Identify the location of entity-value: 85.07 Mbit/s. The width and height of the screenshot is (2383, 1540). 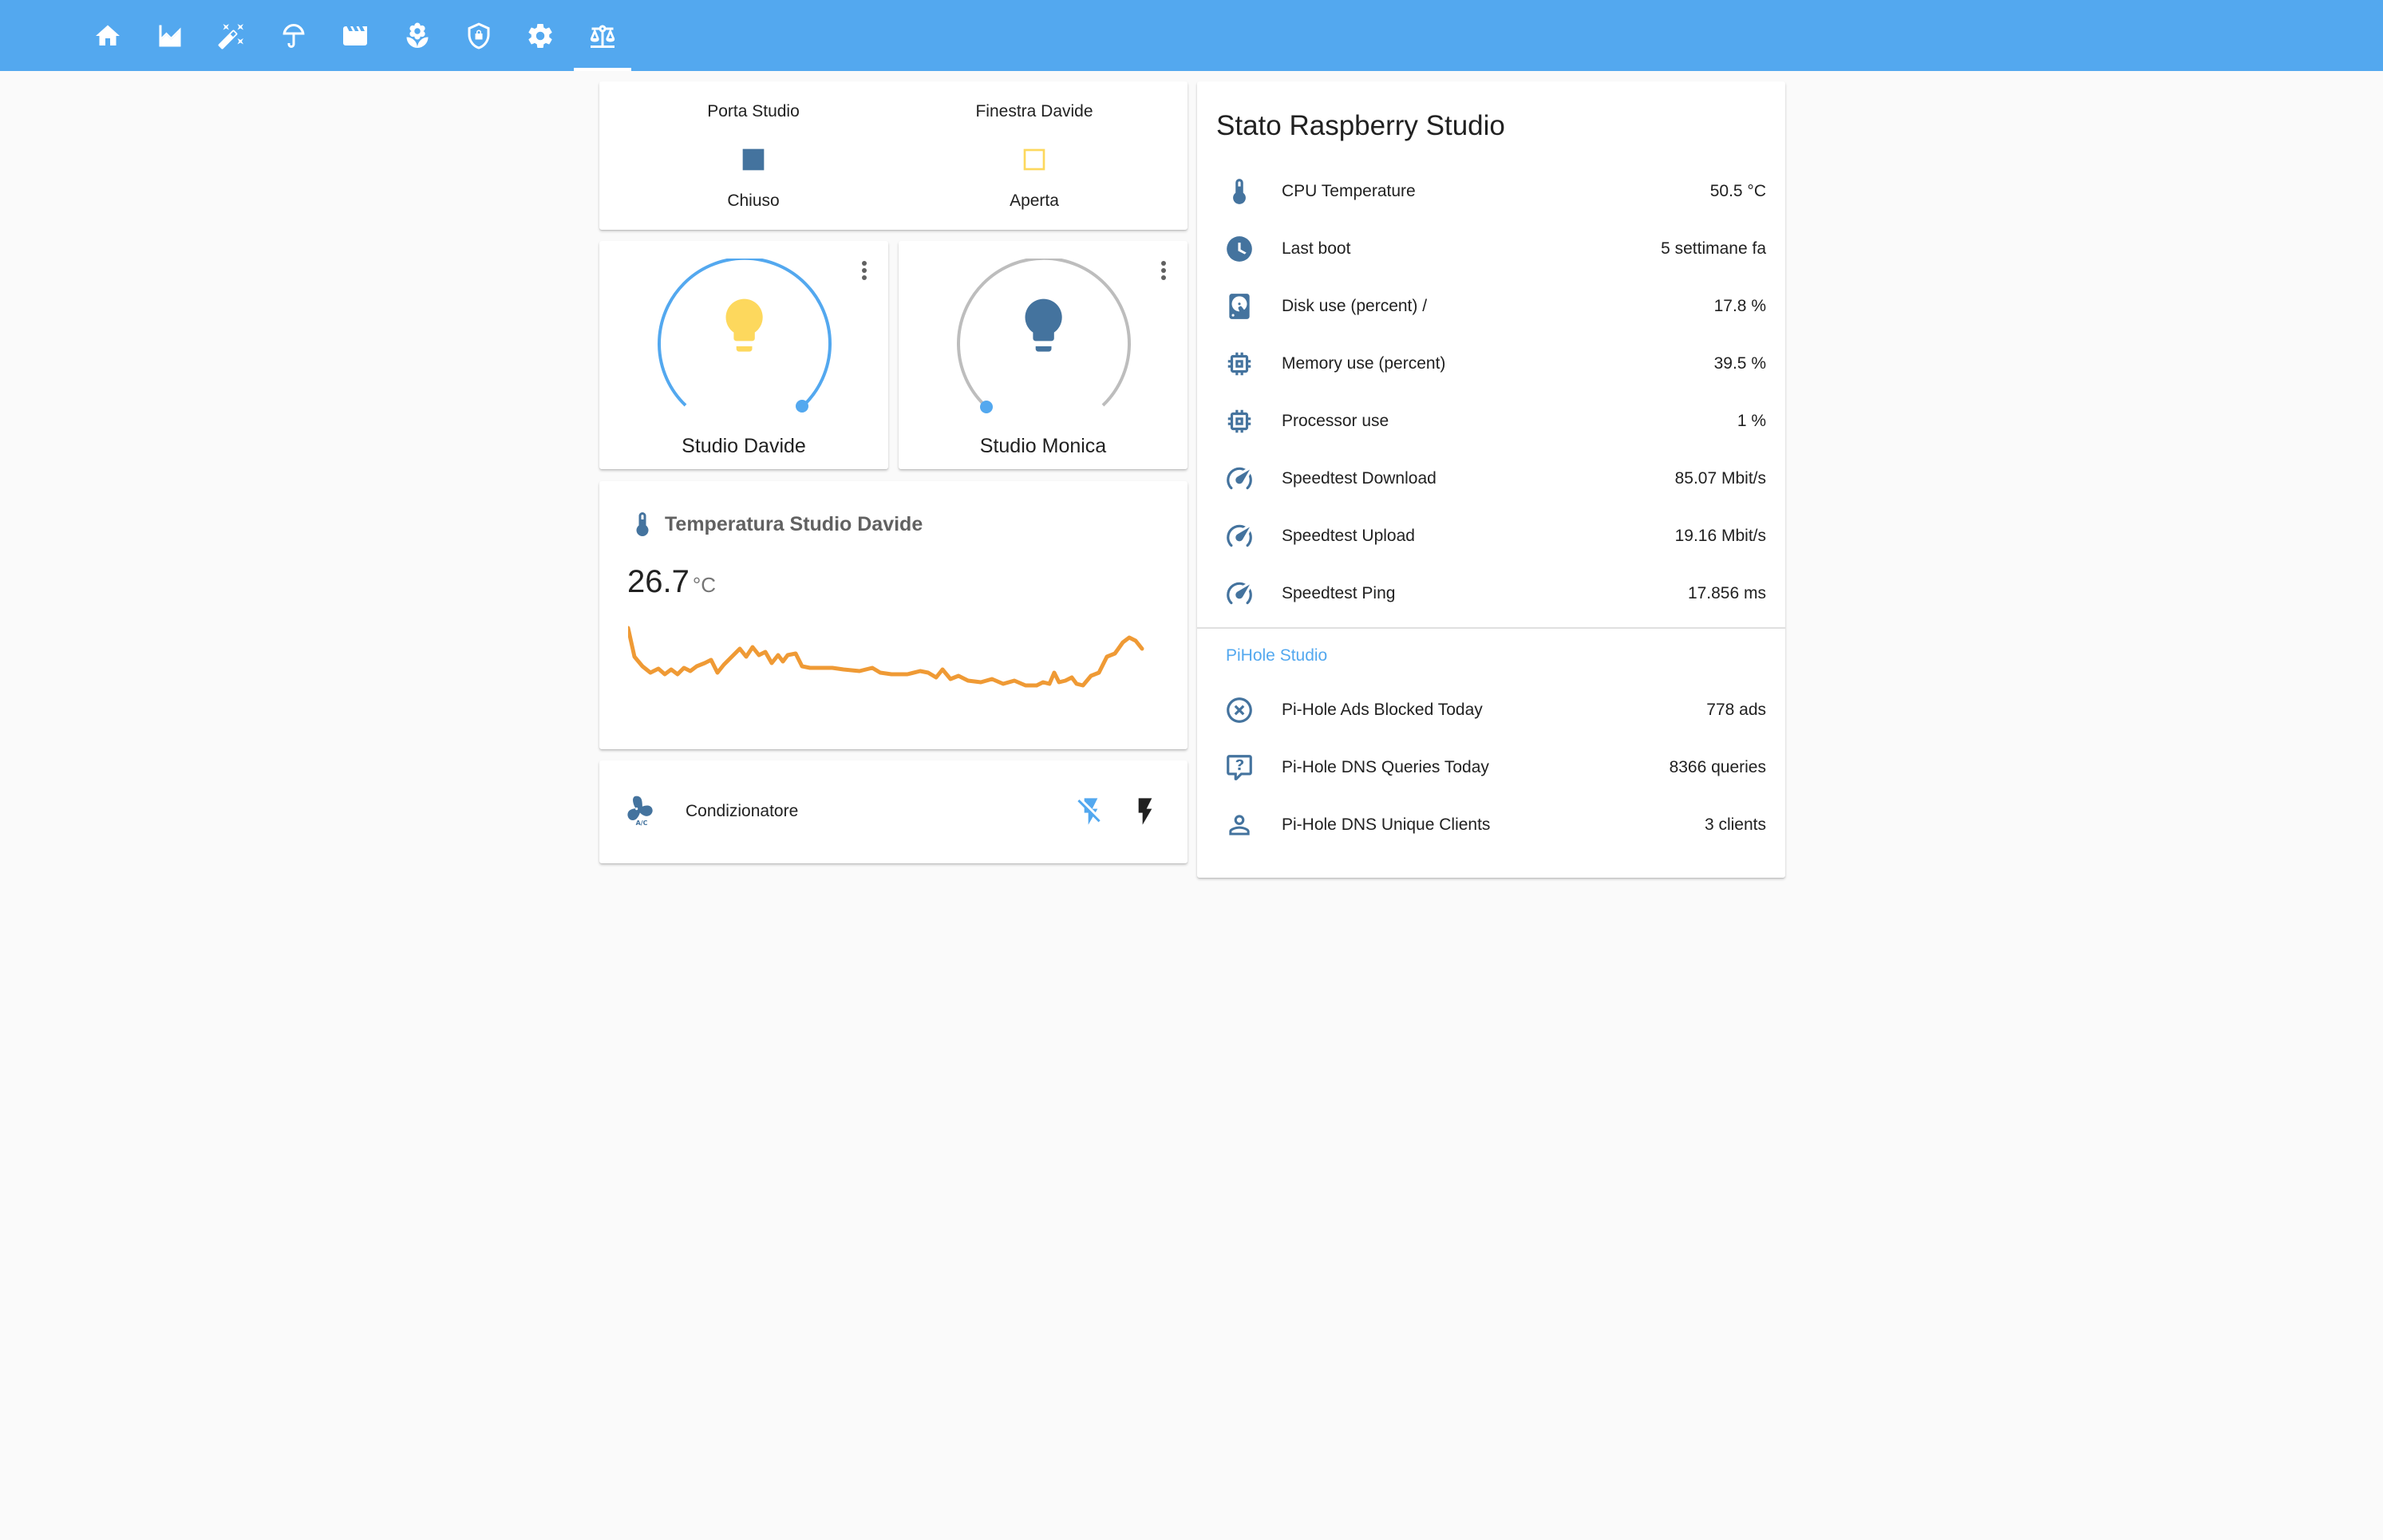
(1720, 478).